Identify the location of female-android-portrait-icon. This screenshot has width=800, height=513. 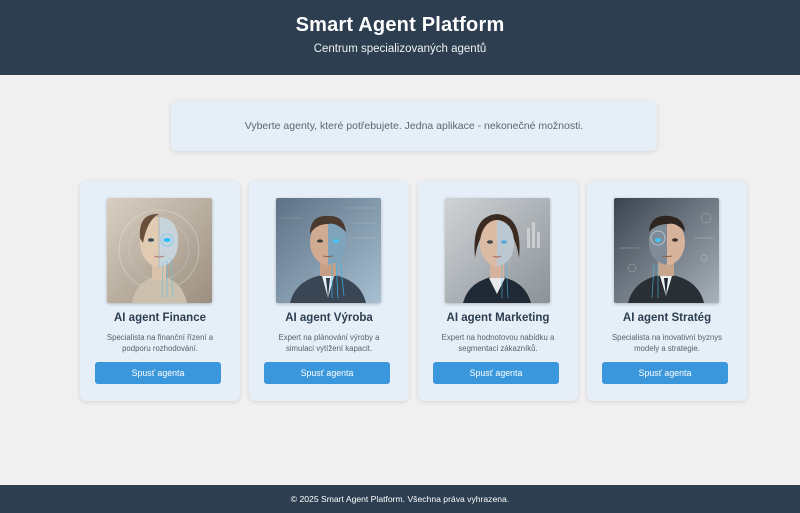
(159, 250).